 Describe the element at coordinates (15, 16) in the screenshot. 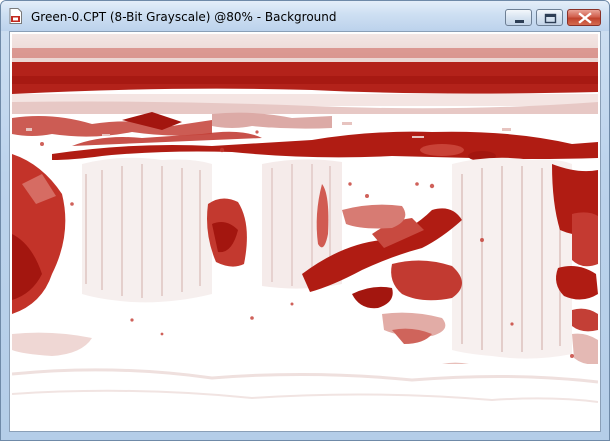

I see `document-file-icon` at that location.